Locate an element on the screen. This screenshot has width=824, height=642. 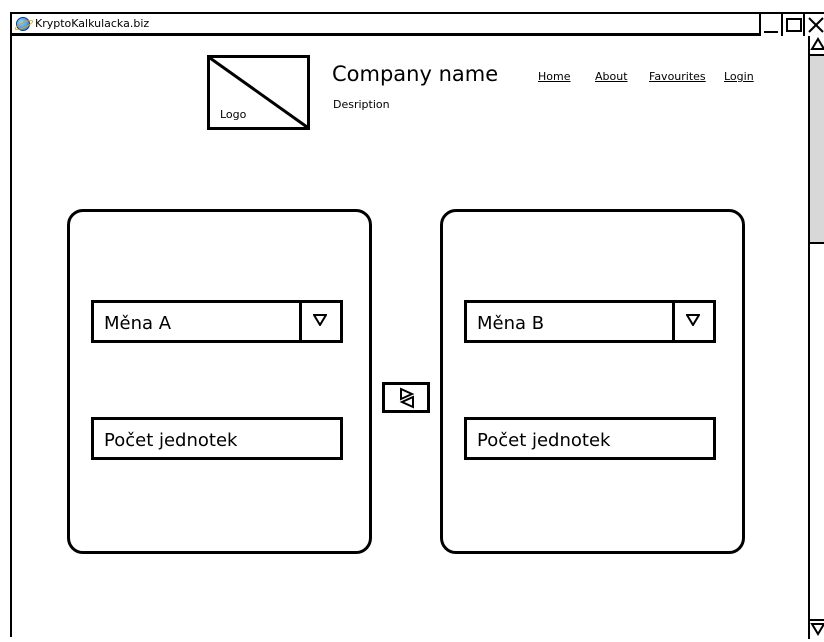
units-b-input: Počet jednotek is located at coordinates (590, 438).